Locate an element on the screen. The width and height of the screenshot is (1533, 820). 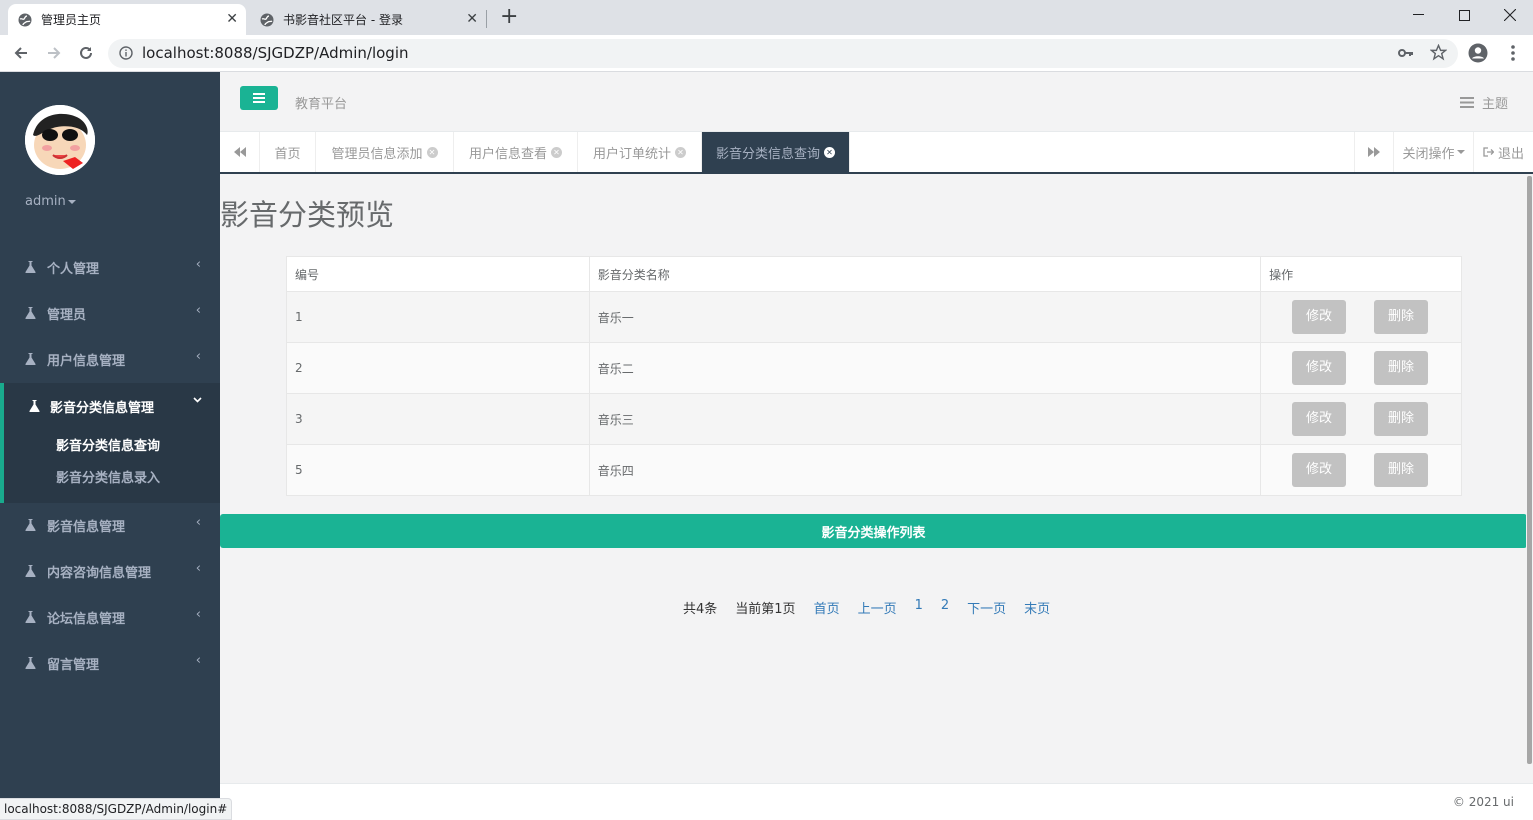
reload-icon is located at coordinates (86, 53).